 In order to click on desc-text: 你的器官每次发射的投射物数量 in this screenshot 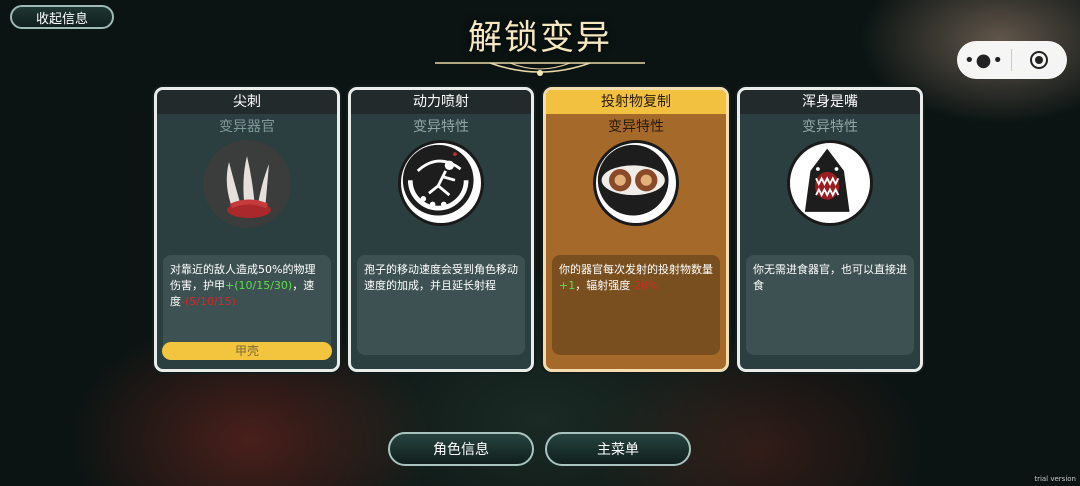, I will do `click(636, 269)`.